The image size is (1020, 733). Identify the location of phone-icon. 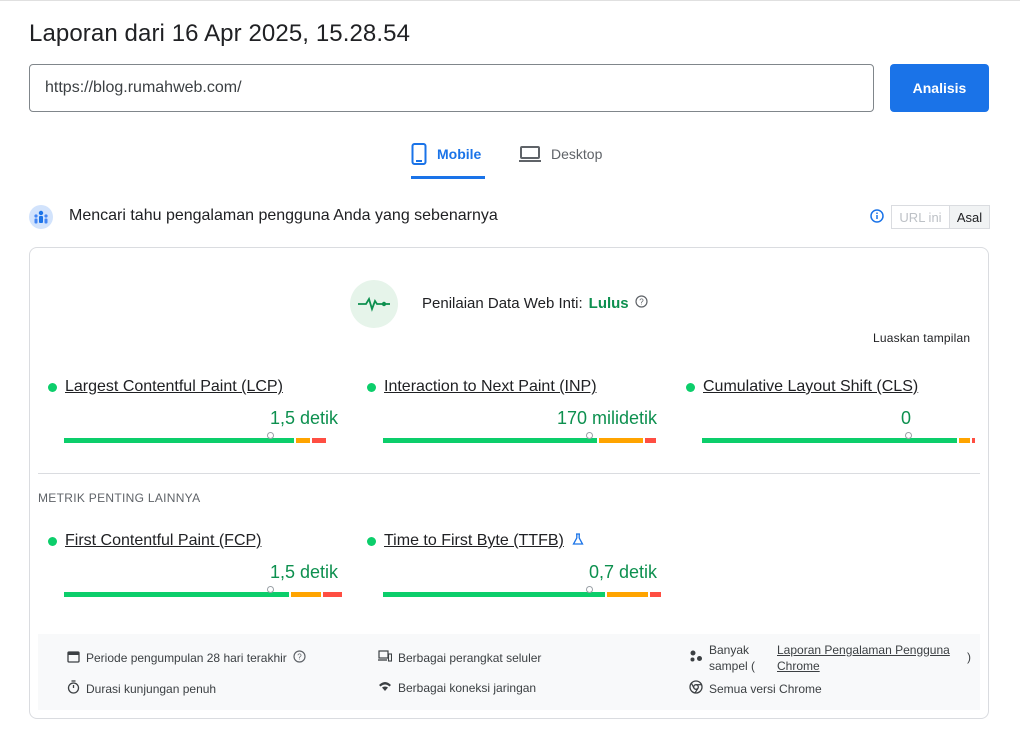
(419, 153).